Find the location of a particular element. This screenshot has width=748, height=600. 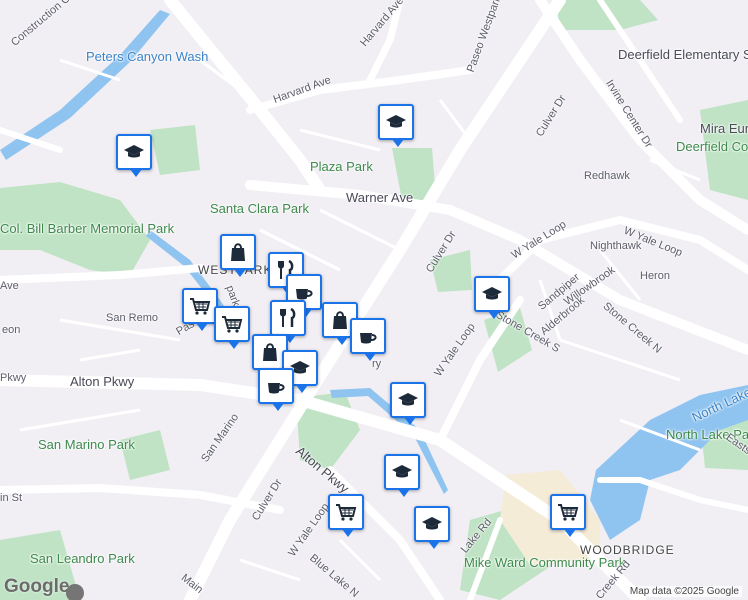

road-label: Warner Ave is located at coordinates (380, 197).